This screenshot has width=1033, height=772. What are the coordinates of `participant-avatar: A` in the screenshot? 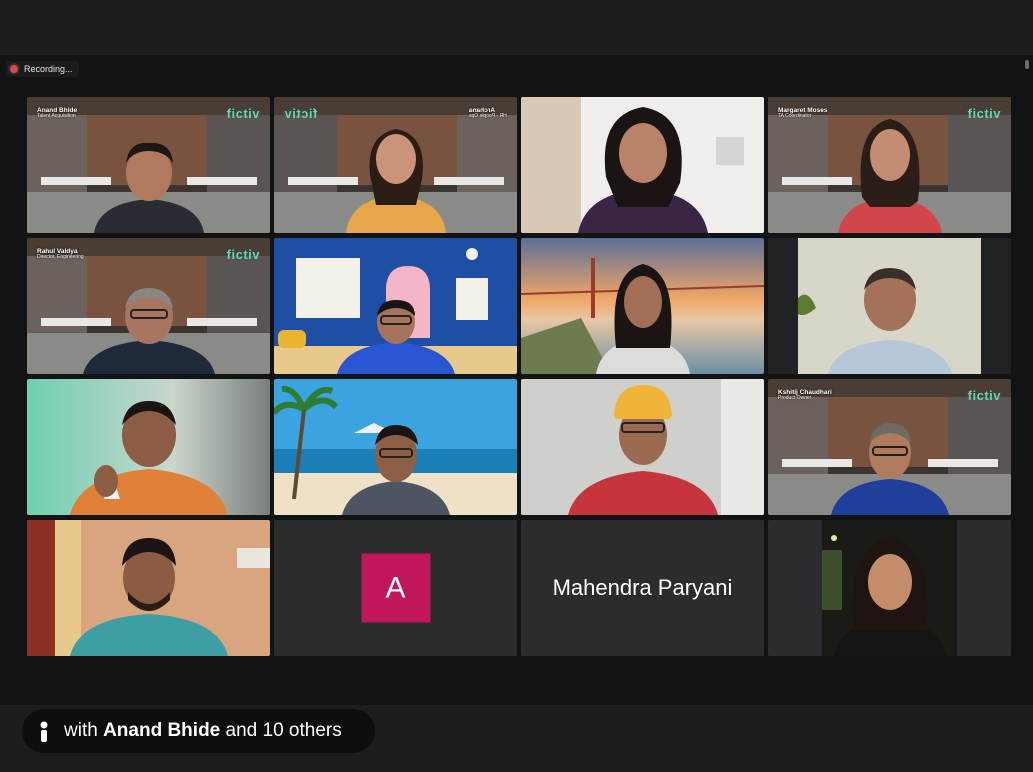 It's located at (395, 588).